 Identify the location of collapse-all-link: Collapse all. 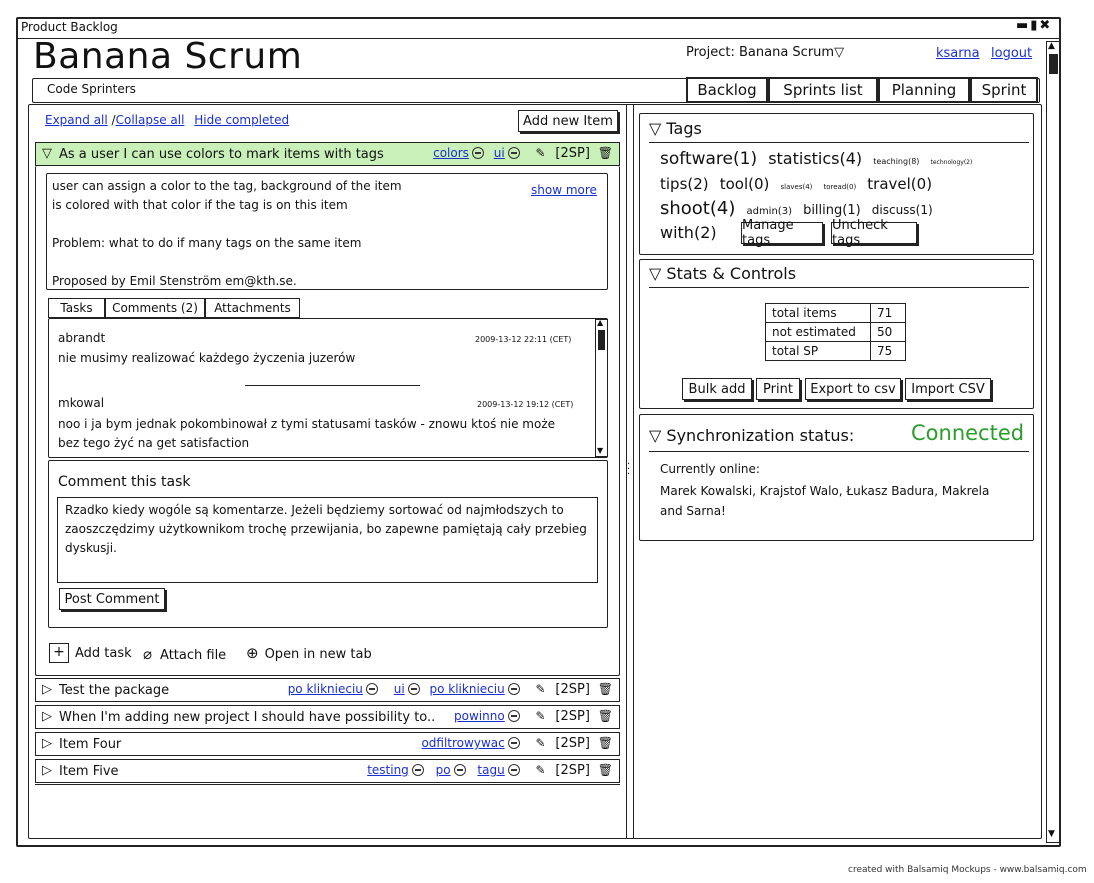
(150, 120).